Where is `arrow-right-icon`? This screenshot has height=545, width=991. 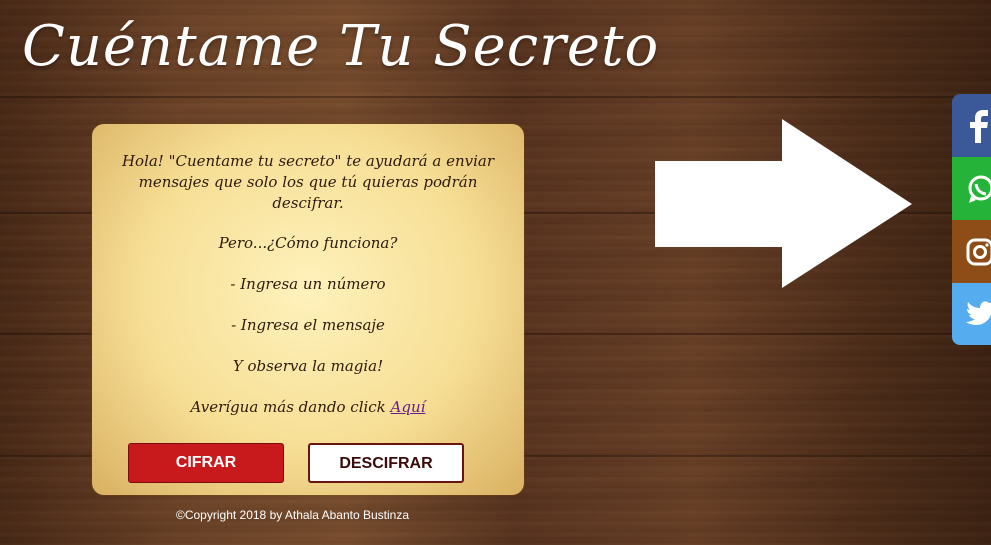
arrow-right-icon is located at coordinates (783, 203).